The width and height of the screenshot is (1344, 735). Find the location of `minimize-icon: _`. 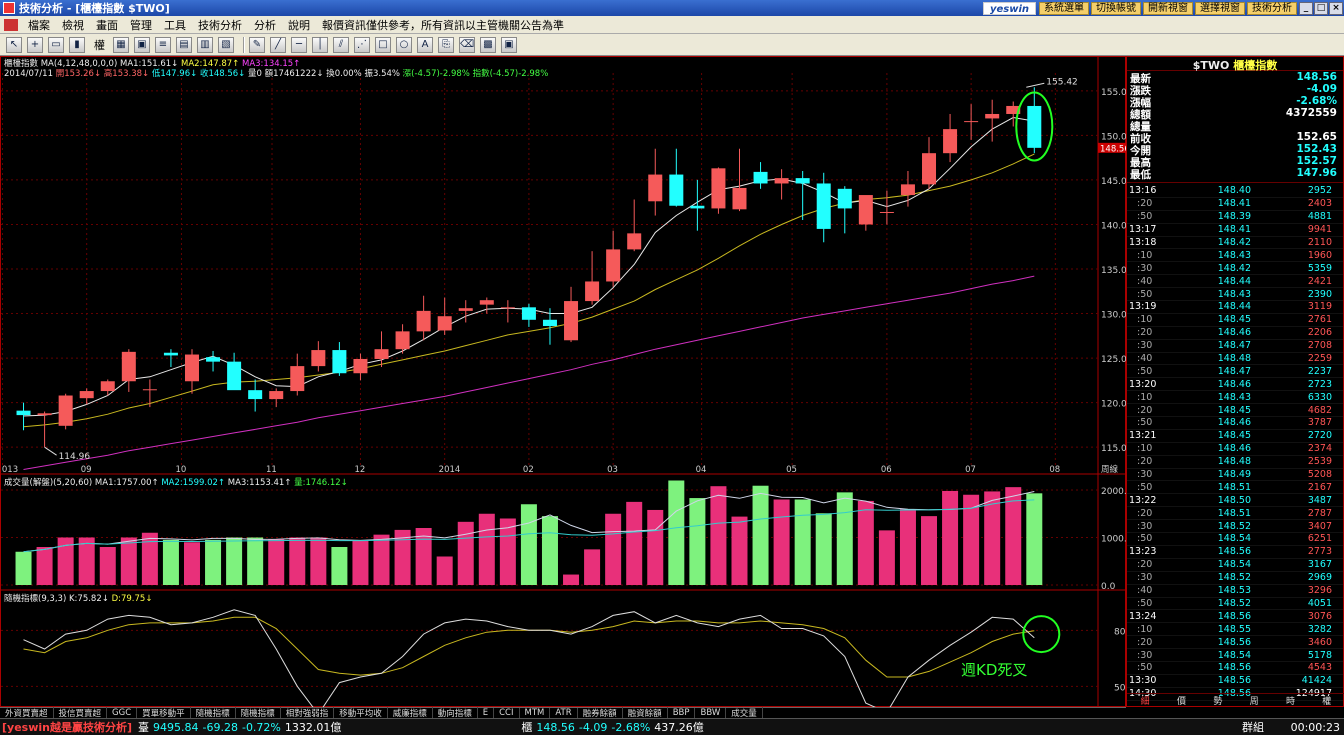

minimize-icon: _ is located at coordinates (1306, 8).